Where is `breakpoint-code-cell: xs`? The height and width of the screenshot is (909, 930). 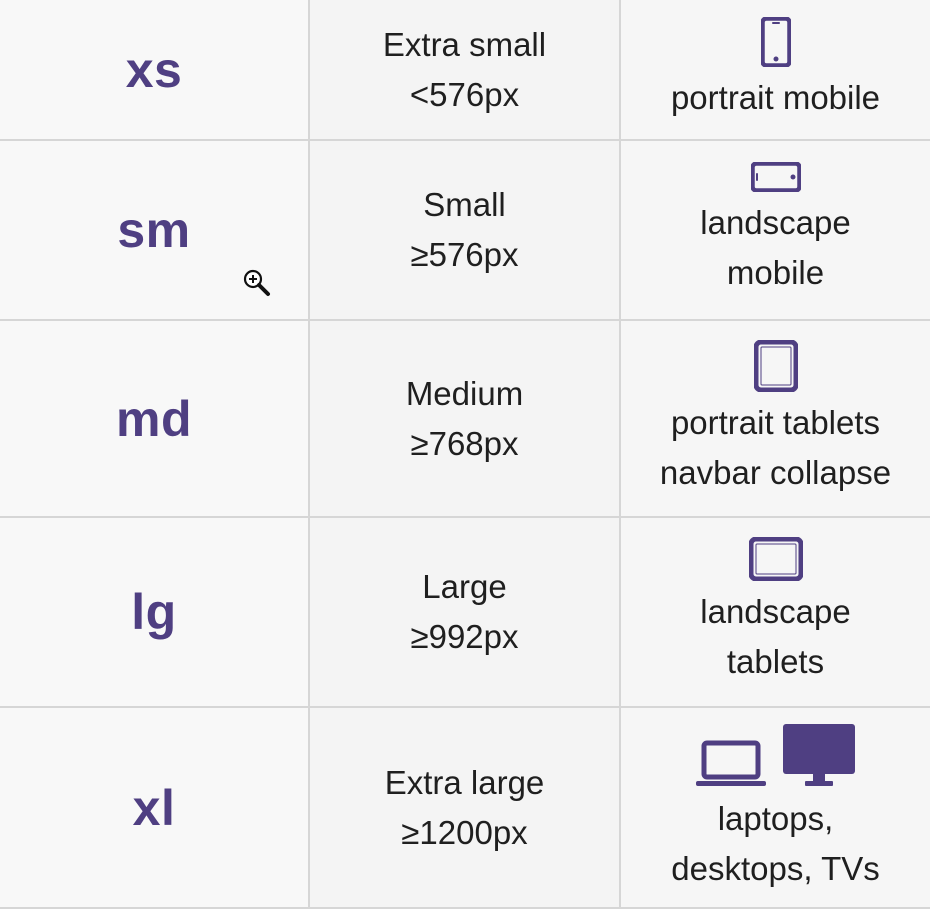 breakpoint-code-cell: xs is located at coordinates (155, 70).